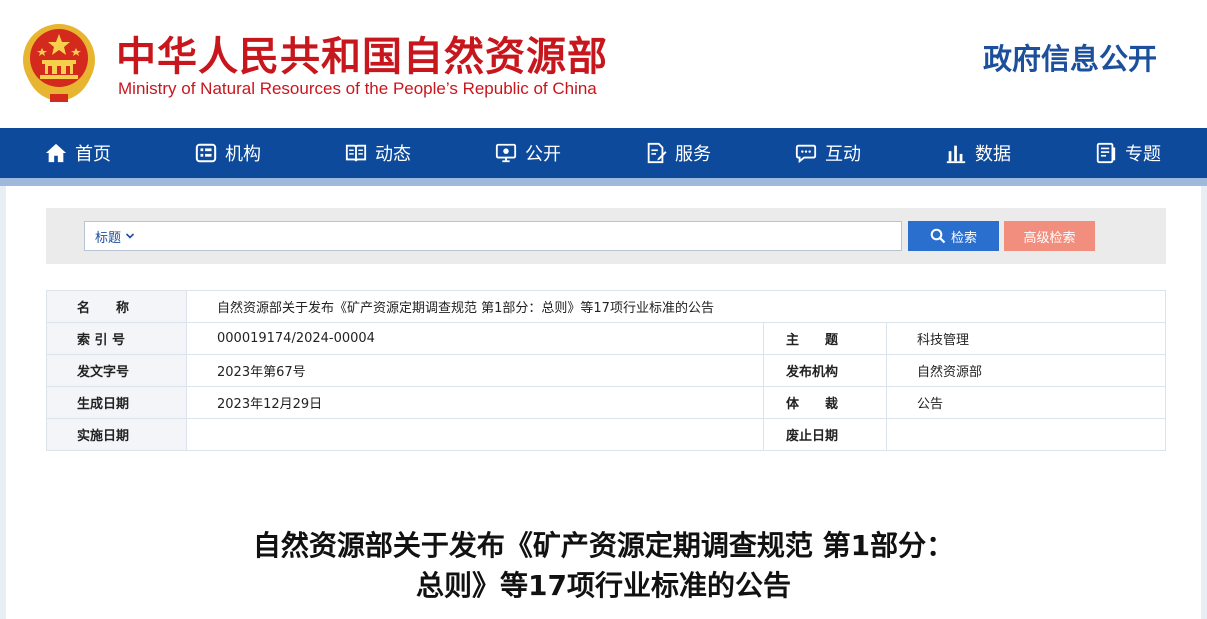  Describe the element at coordinates (475, 370) in the screenshot. I see `meta-value: 2023年第67号` at that location.